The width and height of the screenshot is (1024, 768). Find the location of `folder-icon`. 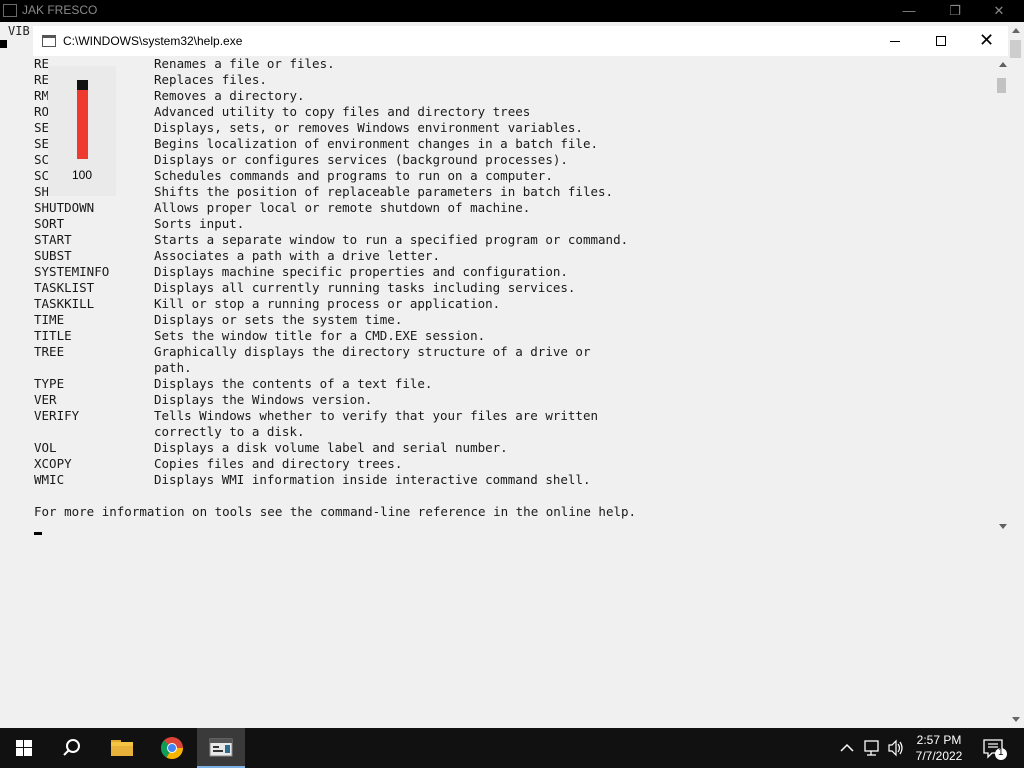

folder-icon is located at coordinates (122, 748).